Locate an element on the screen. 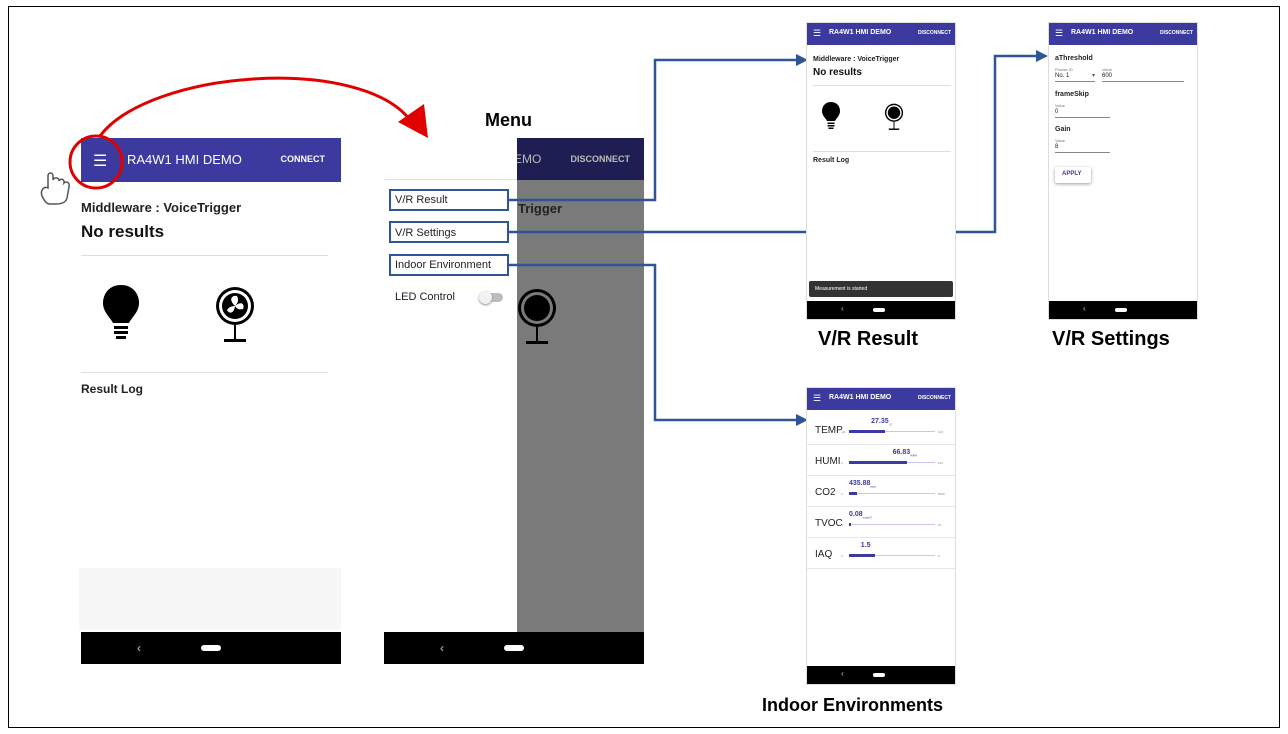 This screenshot has height=734, width=1288. vr-settings-app-bar: ☰ RA4W1 HMI DEMO DISCONNECT is located at coordinates (1123, 34).